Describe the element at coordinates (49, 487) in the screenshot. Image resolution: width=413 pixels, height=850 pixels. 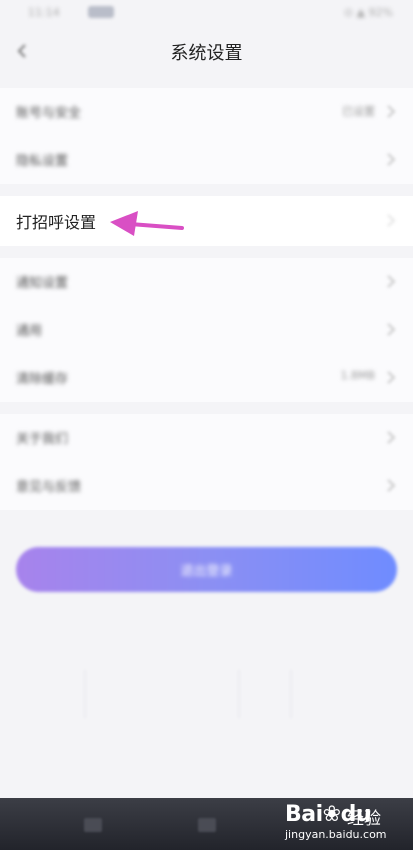
I see `row-label: 意见与反馈` at that location.